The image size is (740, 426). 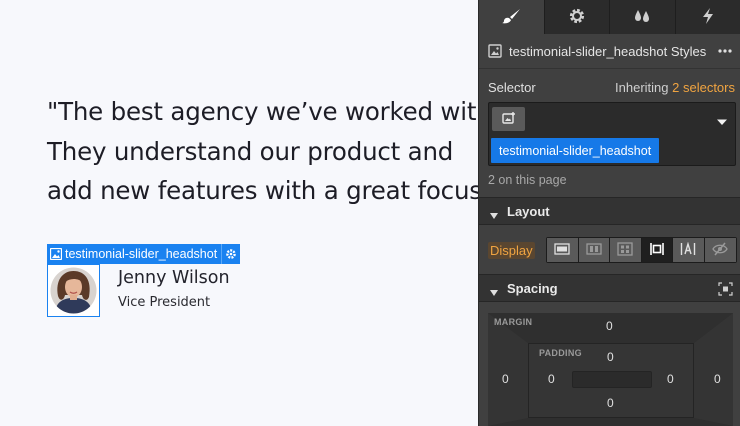 I want to click on quote-line: "The best agency we’ve worked with., so click(x=262, y=111).